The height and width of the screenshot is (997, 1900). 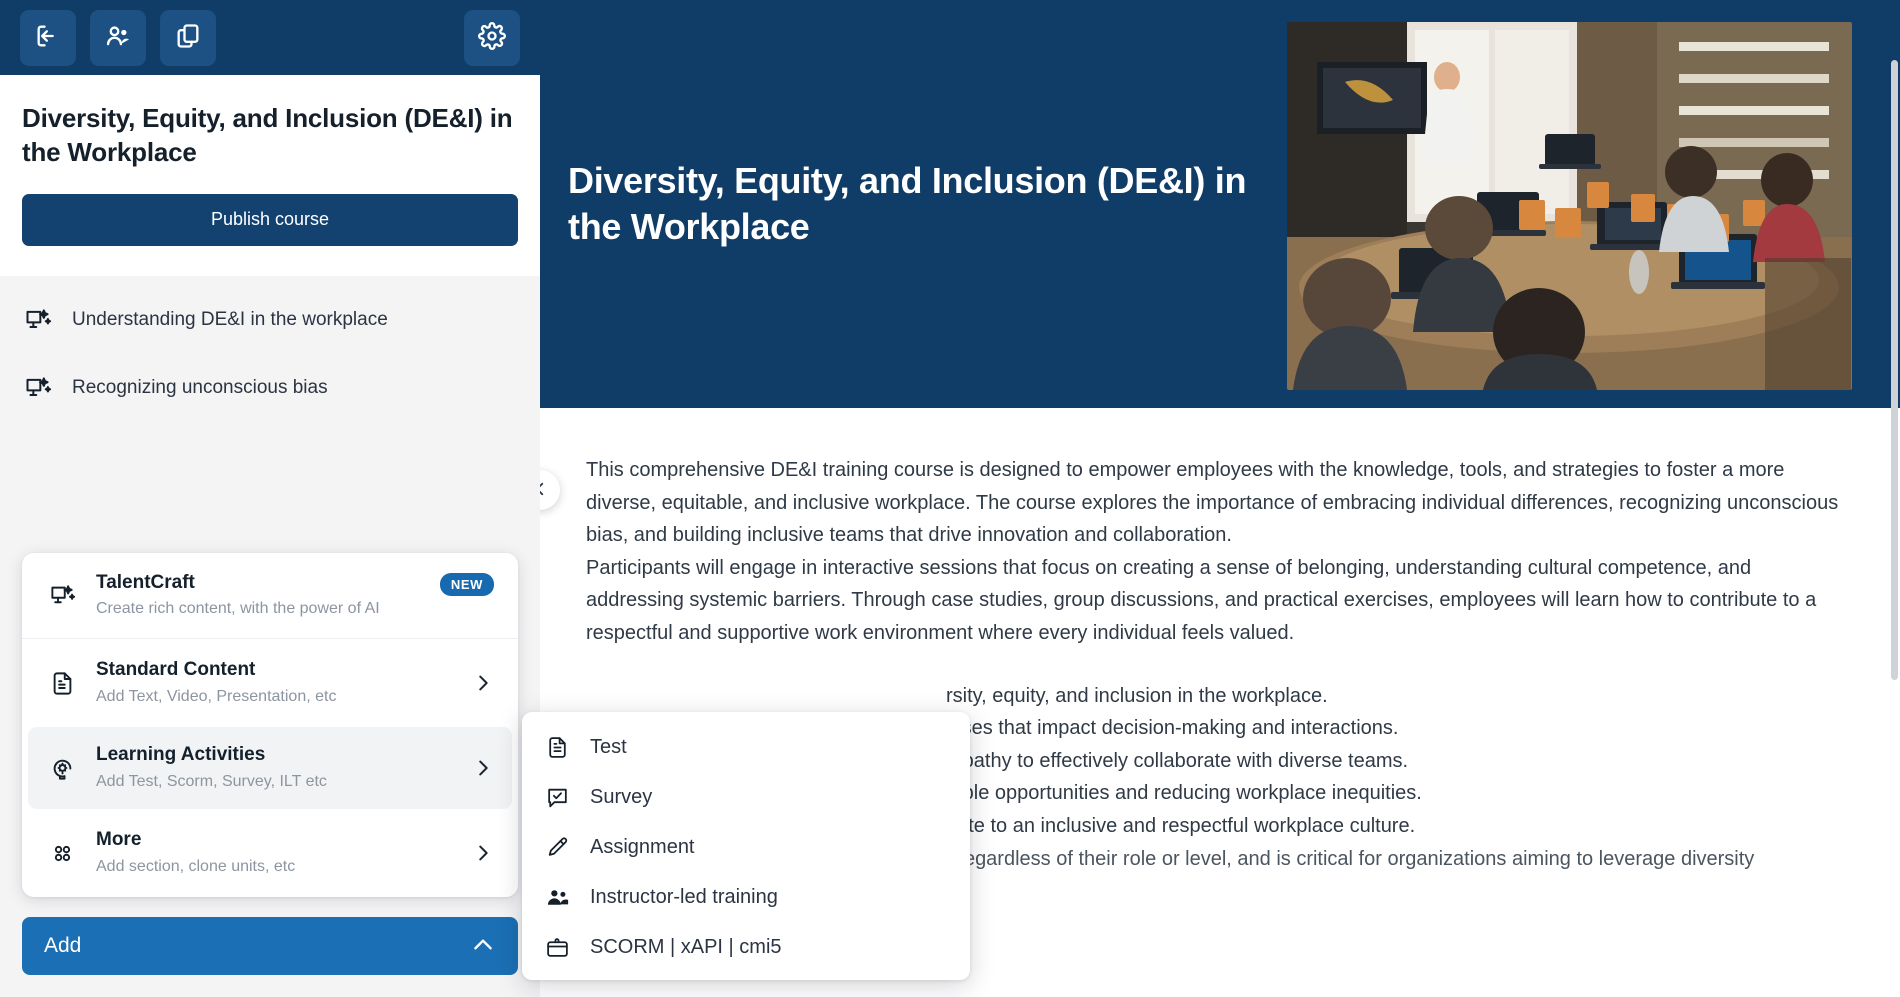 I want to click on conference-room-illustration, so click(x=1569, y=206).